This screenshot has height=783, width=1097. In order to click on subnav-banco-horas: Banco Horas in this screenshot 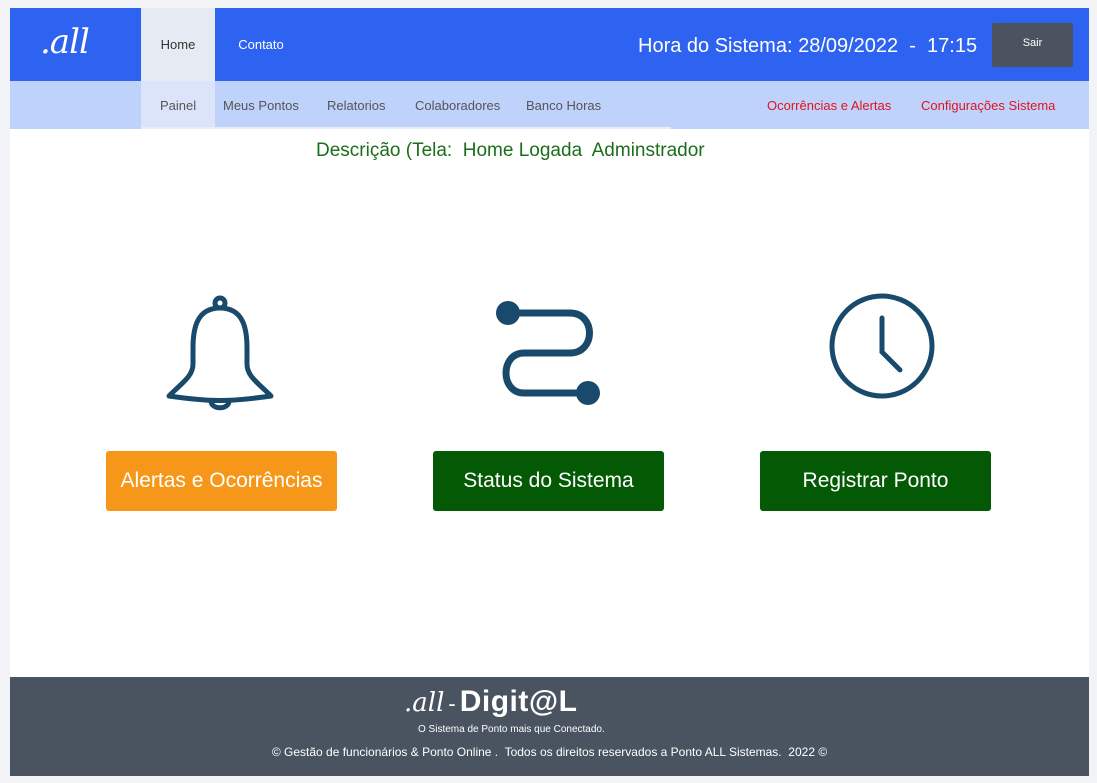, I will do `click(563, 105)`.